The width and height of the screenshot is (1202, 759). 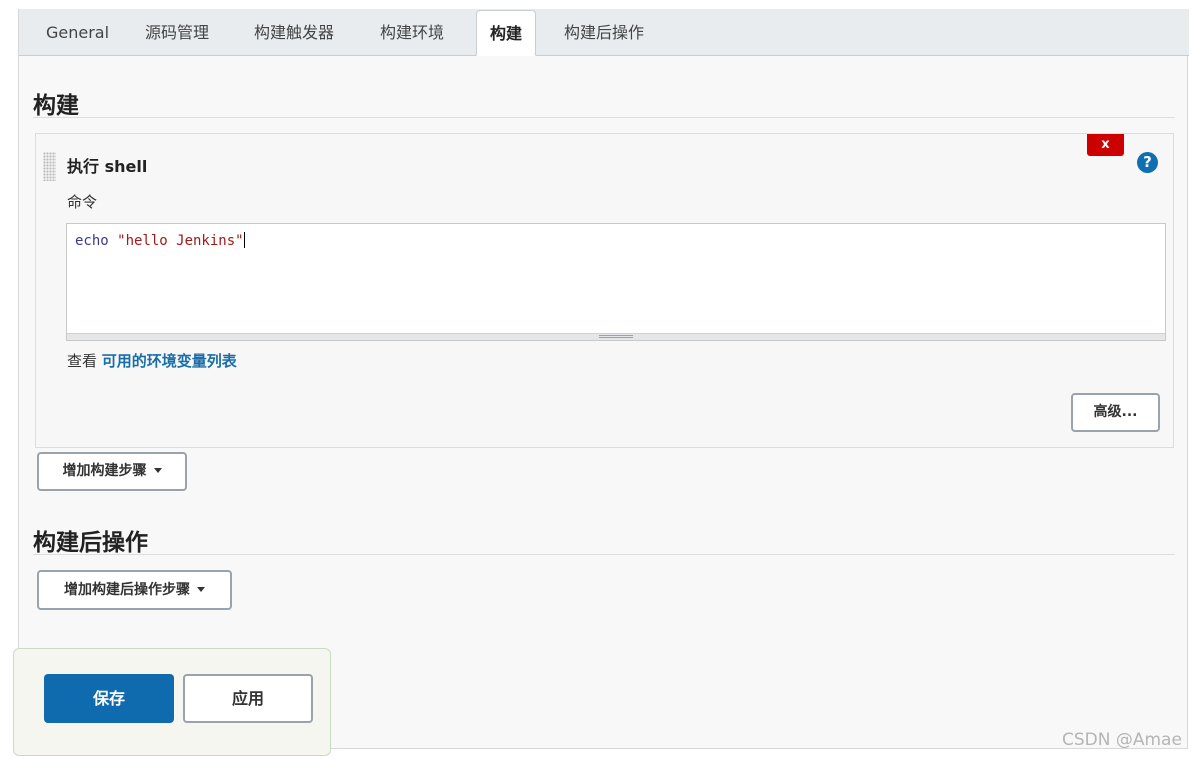 I want to click on add-build-step-button: 增加构建步骤, so click(x=112, y=471).